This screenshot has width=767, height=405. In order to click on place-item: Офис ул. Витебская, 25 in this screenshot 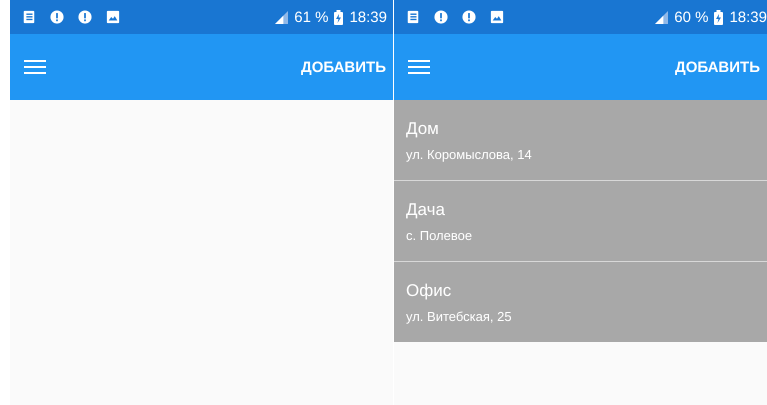, I will do `click(580, 302)`.